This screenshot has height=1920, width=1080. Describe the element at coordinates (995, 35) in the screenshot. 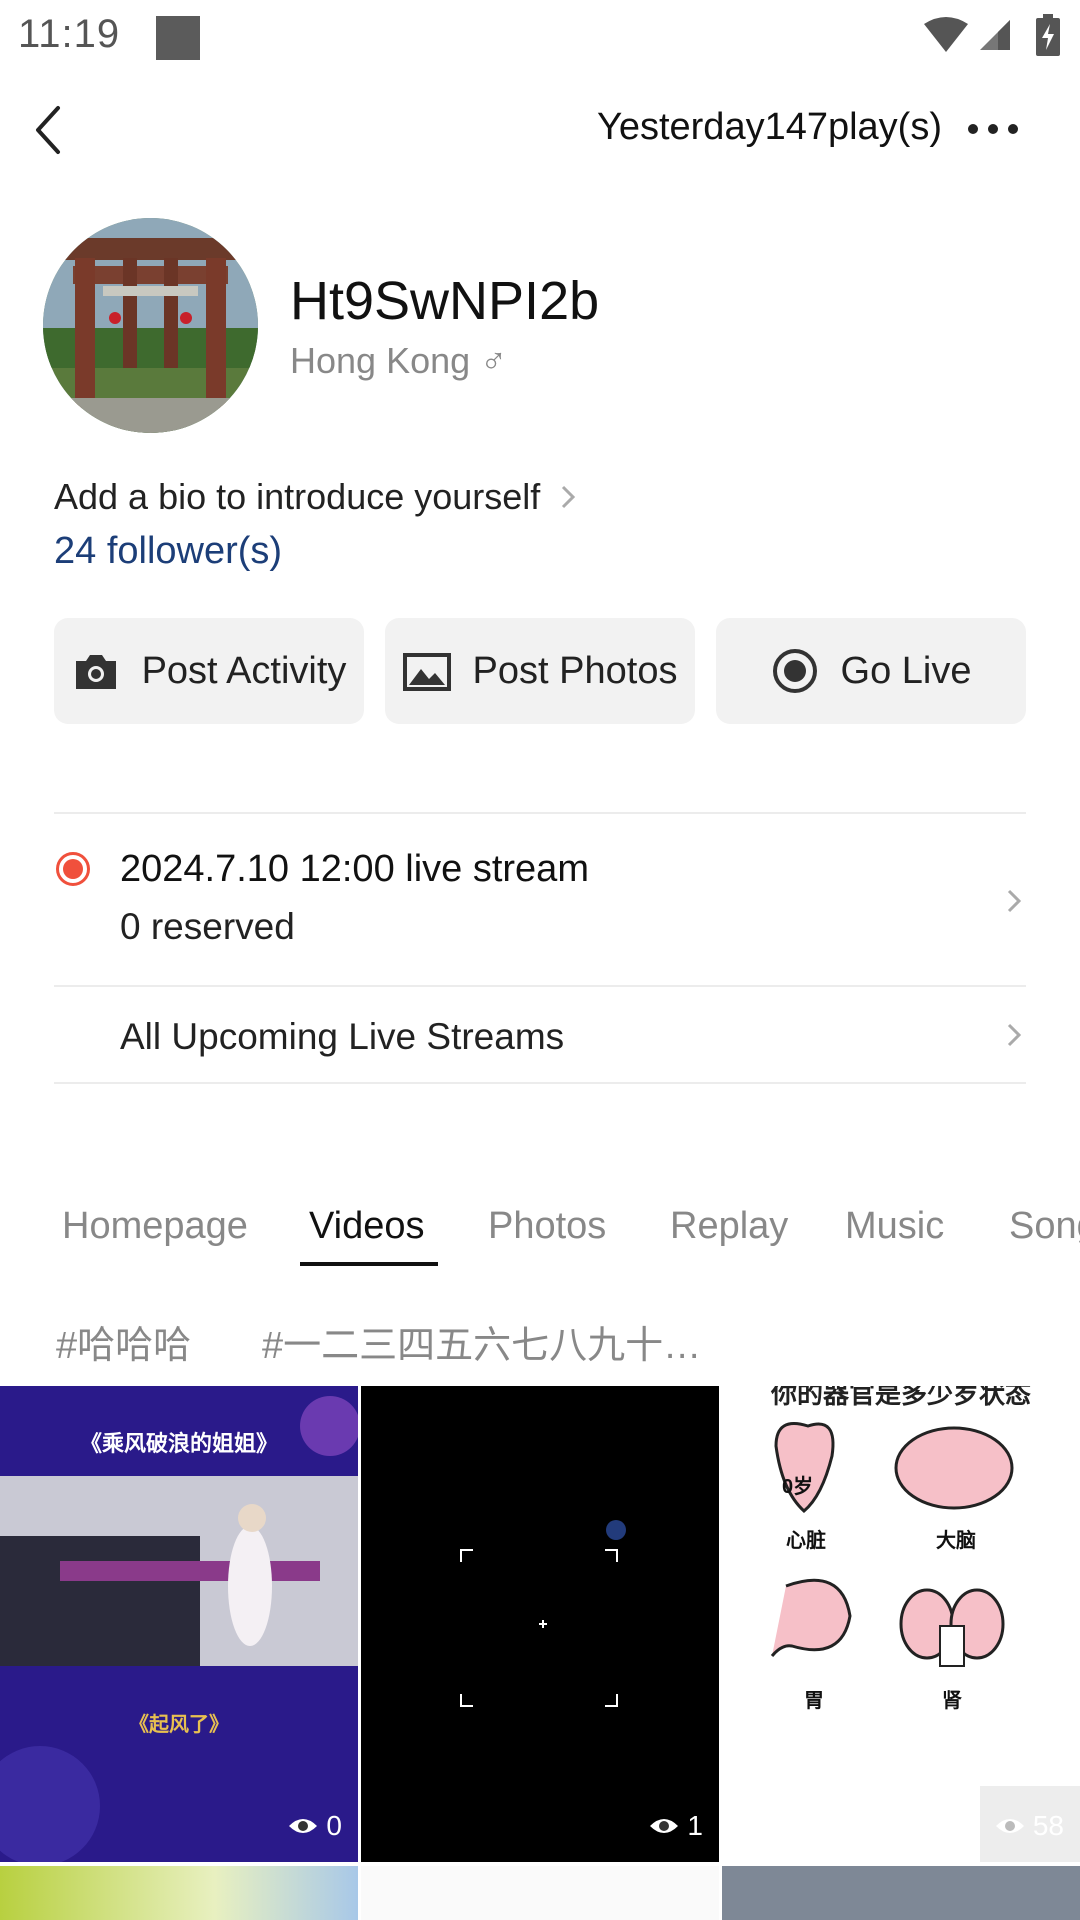

I see `signal-icon` at that location.